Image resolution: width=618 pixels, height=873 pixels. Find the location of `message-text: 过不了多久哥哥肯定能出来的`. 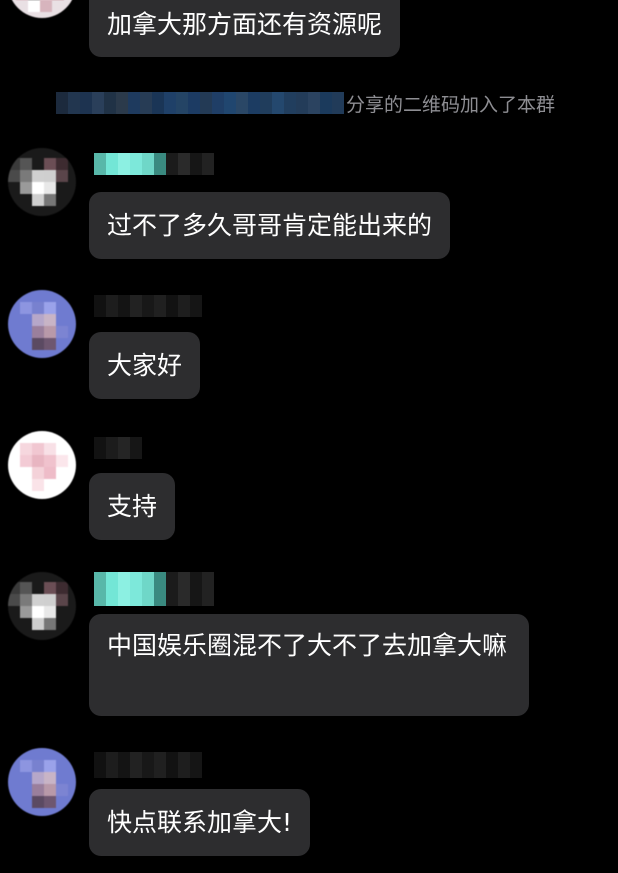

message-text: 过不了多久哥哥肯定能出来的 is located at coordinates (270, 225).